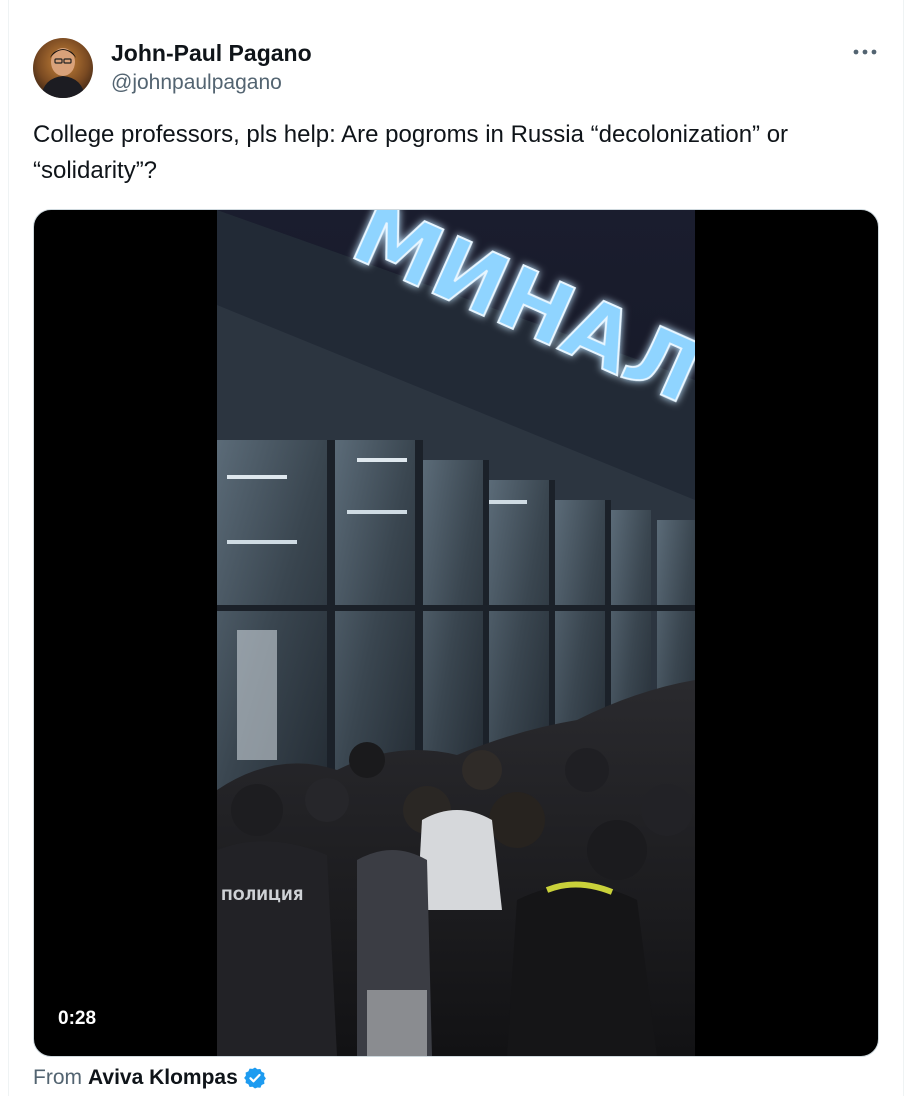  I want to click on more-options-button, so click(865, 52).